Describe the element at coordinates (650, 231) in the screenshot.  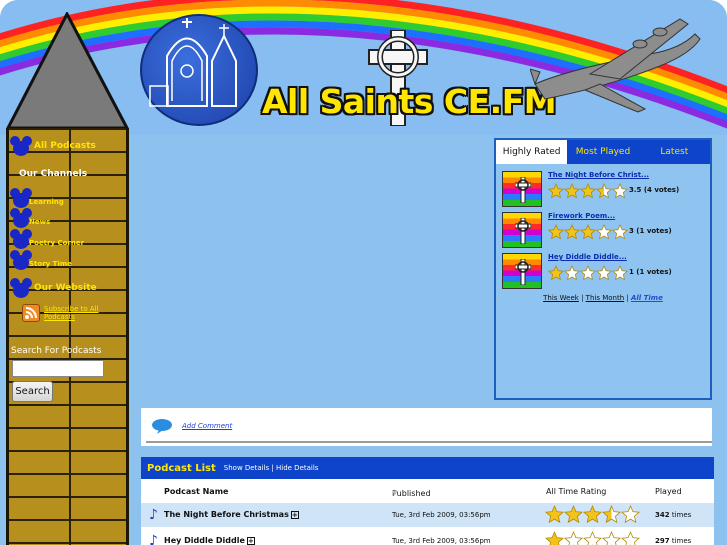
I see `vote-count: 3 (1 votes)` at that location.